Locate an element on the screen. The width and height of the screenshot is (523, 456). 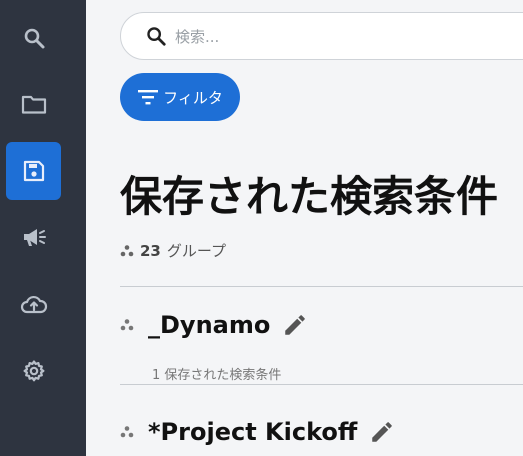
folder-icon is located at coordinates (33, 104).